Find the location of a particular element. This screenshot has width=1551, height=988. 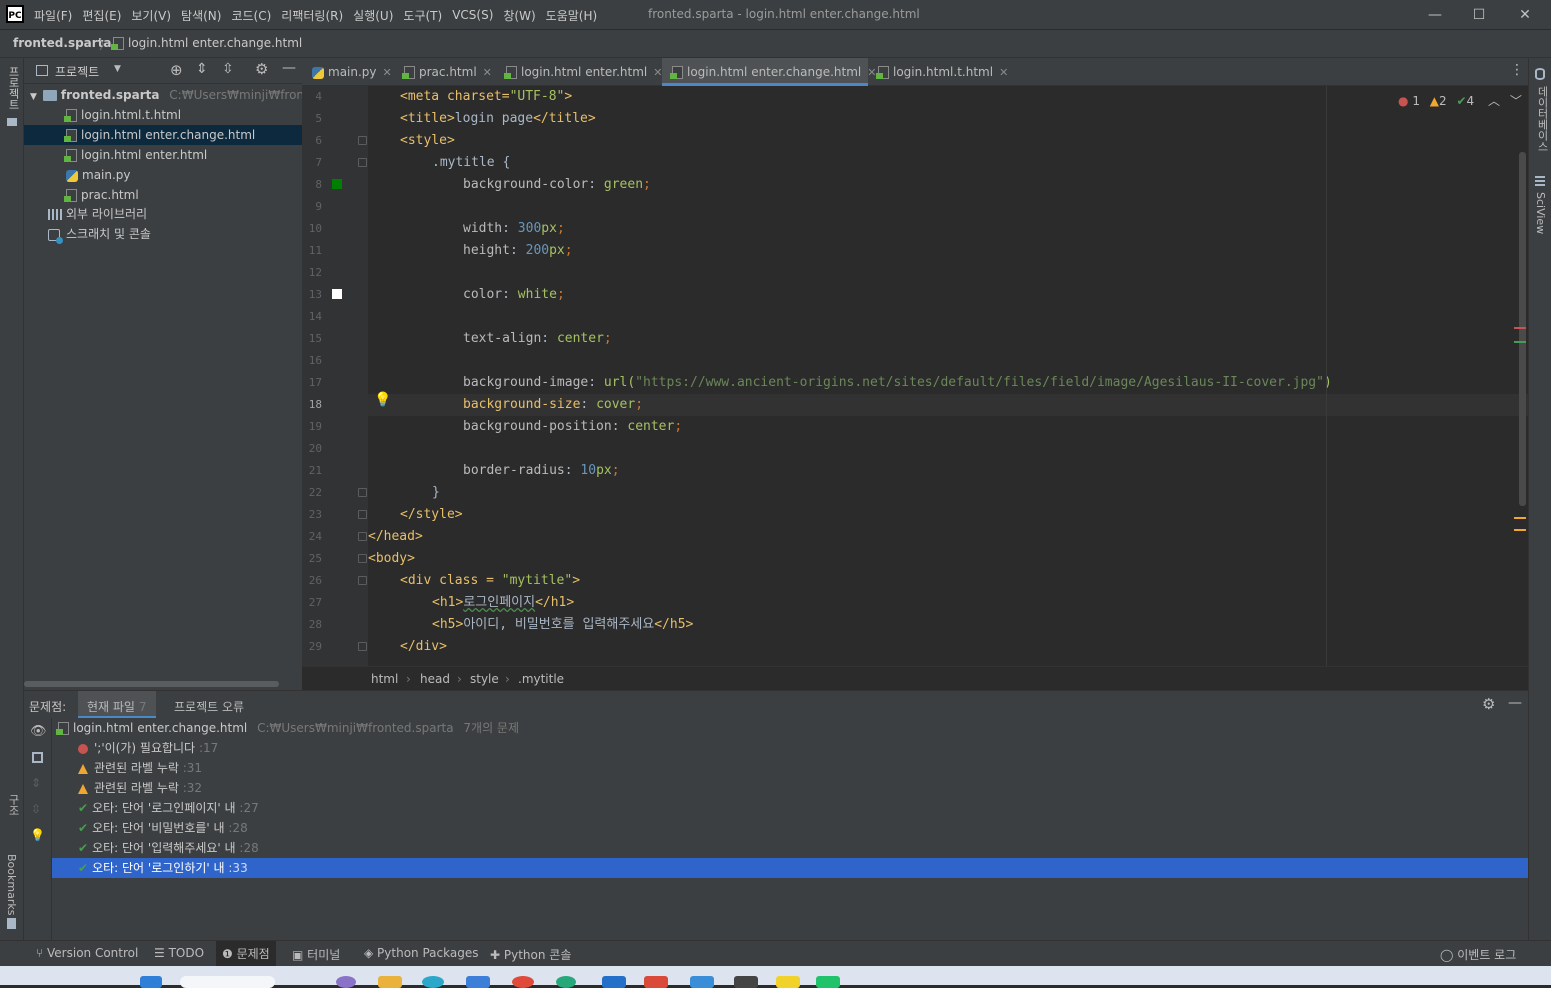

taskbar-store-icon is located at coordinates (478, 982).